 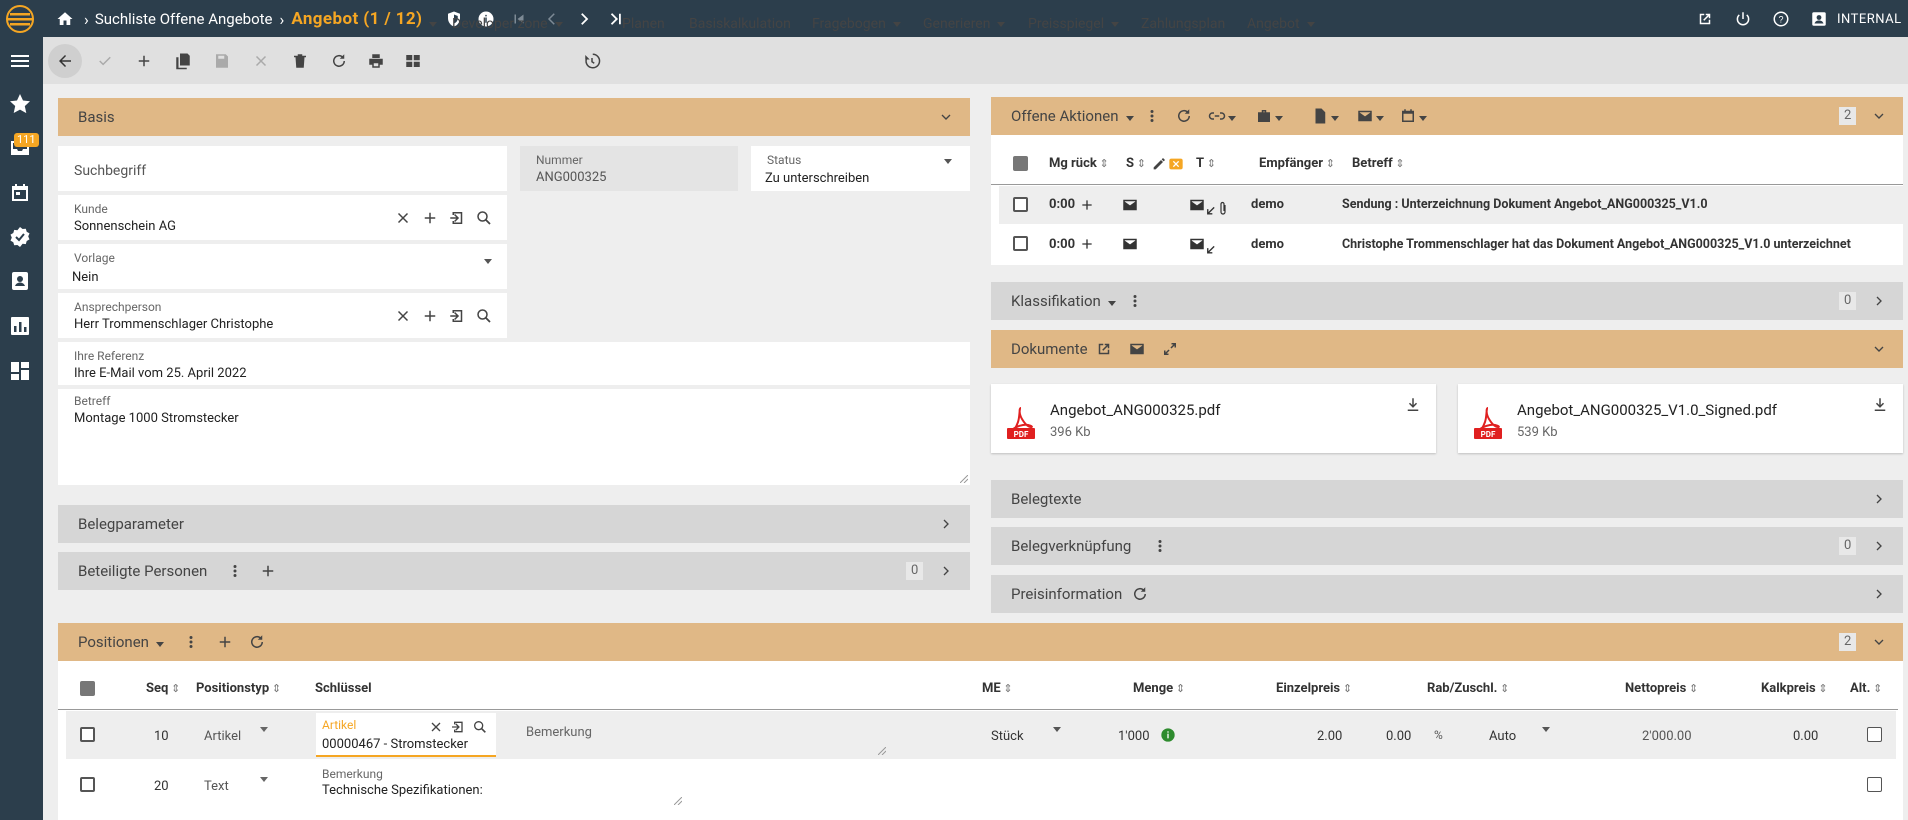 I want to click on account-icon, so click(x=1819, y=19).